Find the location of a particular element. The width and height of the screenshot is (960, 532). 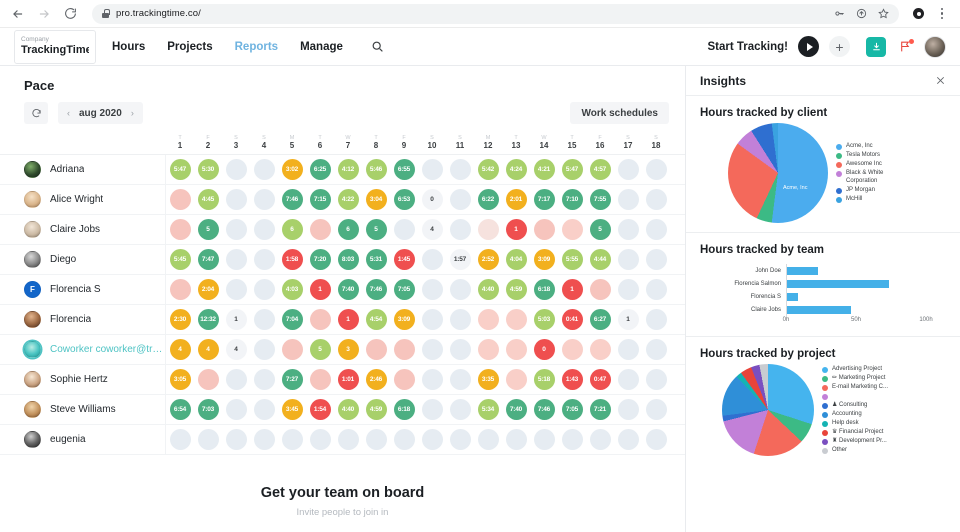

table-row: Coworker coworker@trac... 4 4 4 5 3 0 is located at coordinates (342, 349).